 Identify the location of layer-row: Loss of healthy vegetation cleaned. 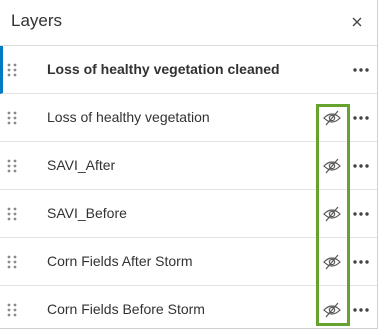
(188, 70).